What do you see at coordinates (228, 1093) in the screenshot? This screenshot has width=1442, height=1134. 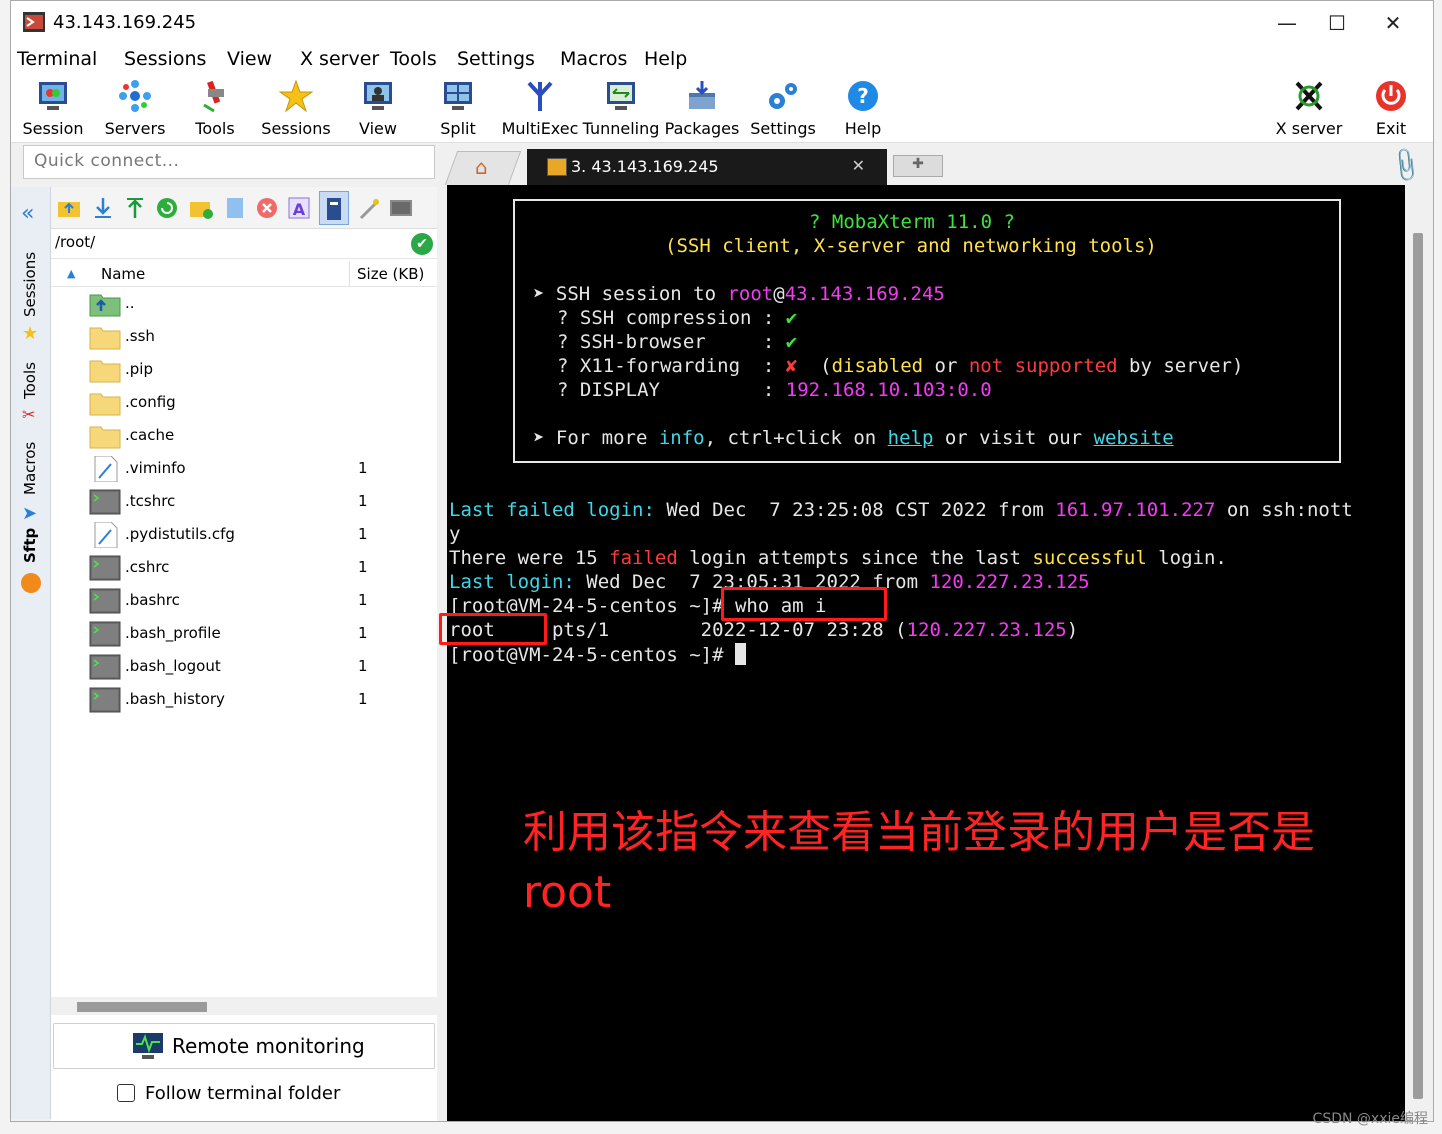 I see `follow-terminal-folder-row: Follow terminal folder` at bounding box center [228, 1093].